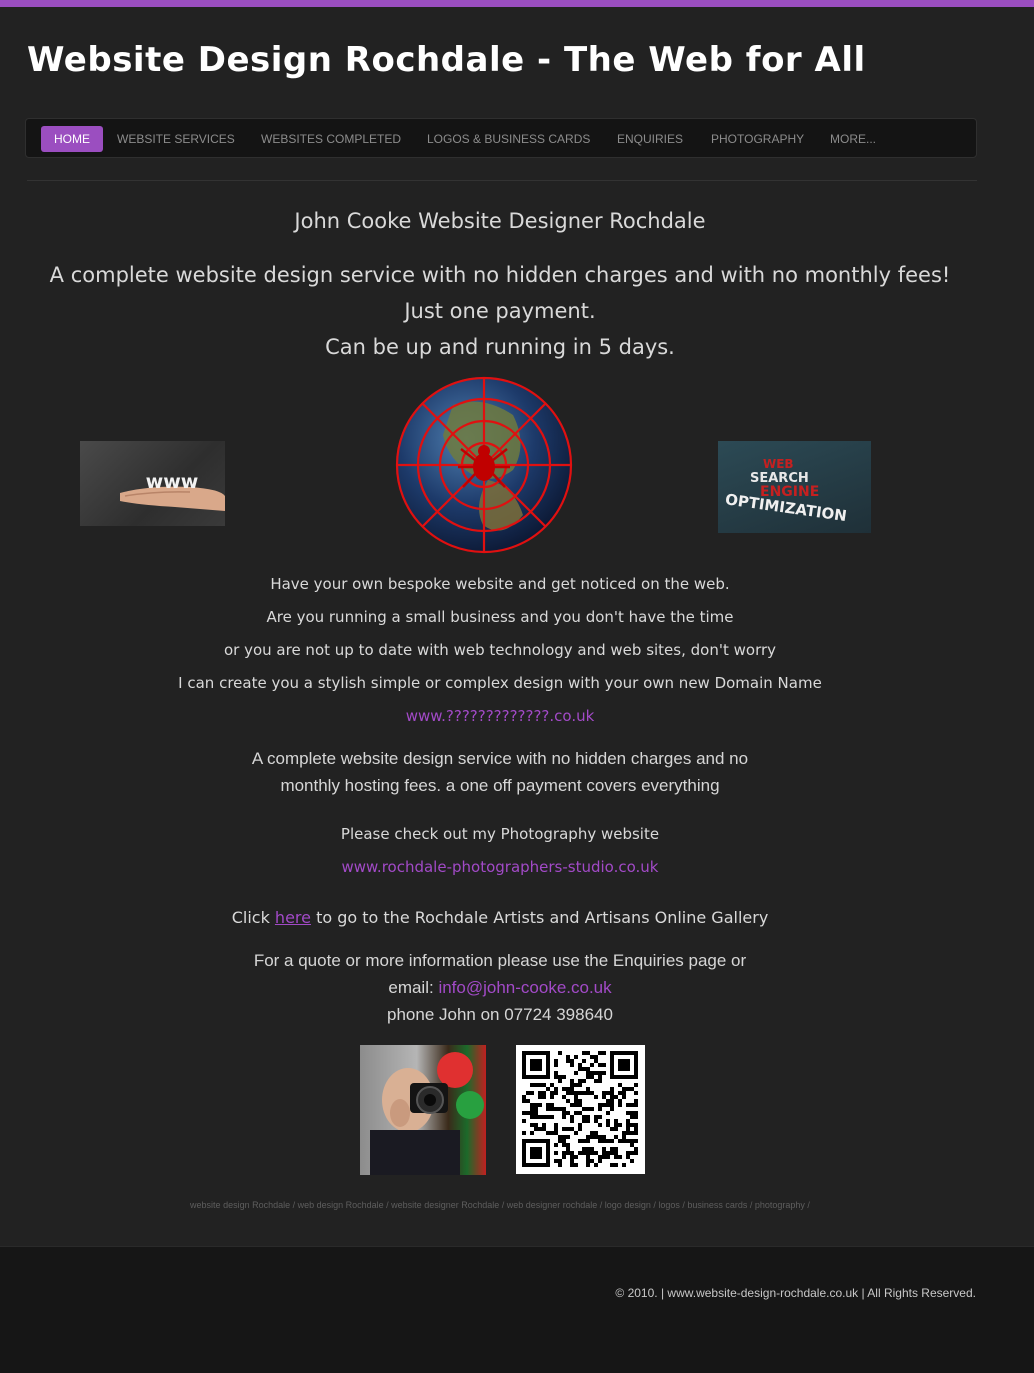  What do you see at coordinates (508, 139) in the screenshot?
I see `nav-item-logos-business-cards: LOGOS & BUSINESS CARDS` at bounding box center [508, 139].